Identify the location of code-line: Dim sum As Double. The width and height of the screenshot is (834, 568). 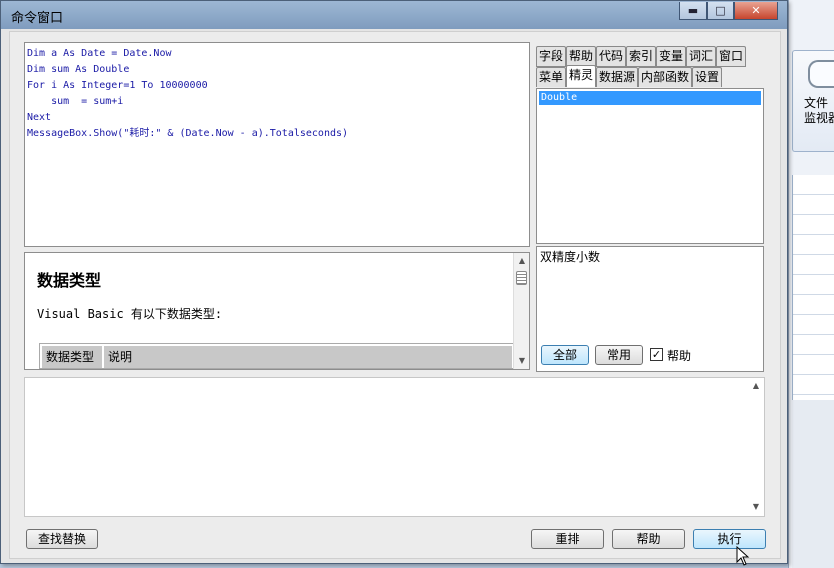
(78, 69).